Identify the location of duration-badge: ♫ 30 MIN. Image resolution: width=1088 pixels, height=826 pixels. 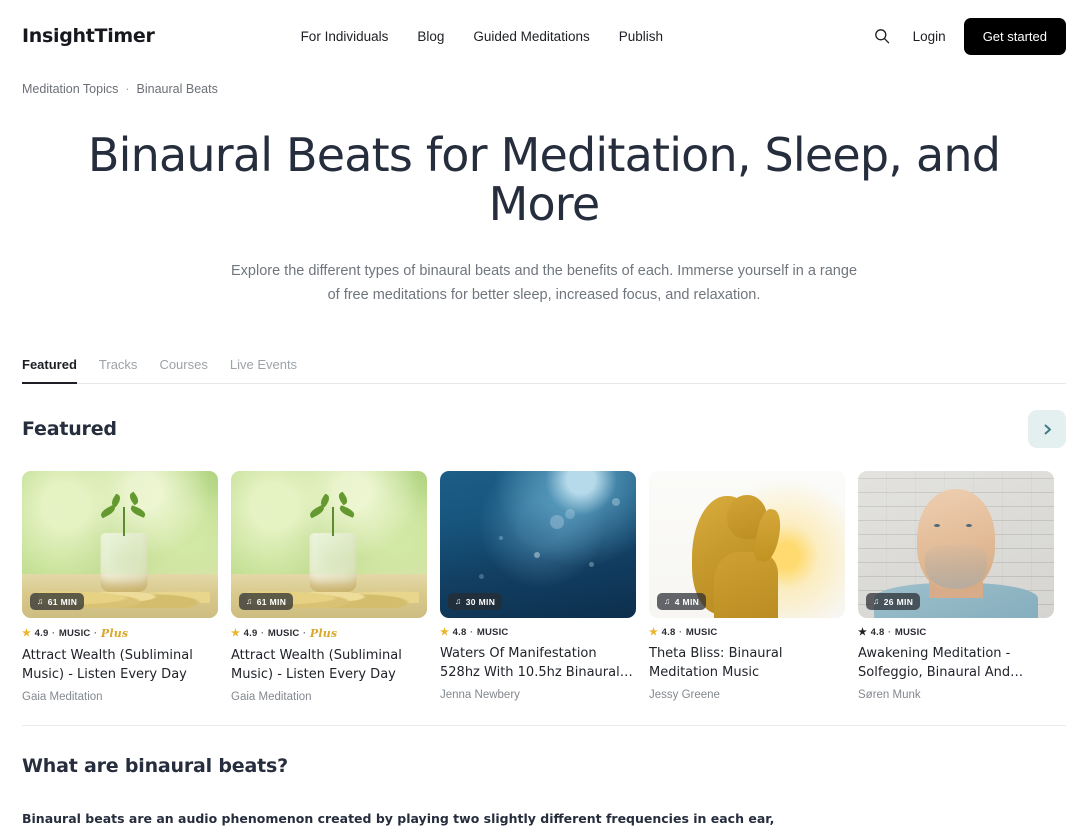
(475, 602).